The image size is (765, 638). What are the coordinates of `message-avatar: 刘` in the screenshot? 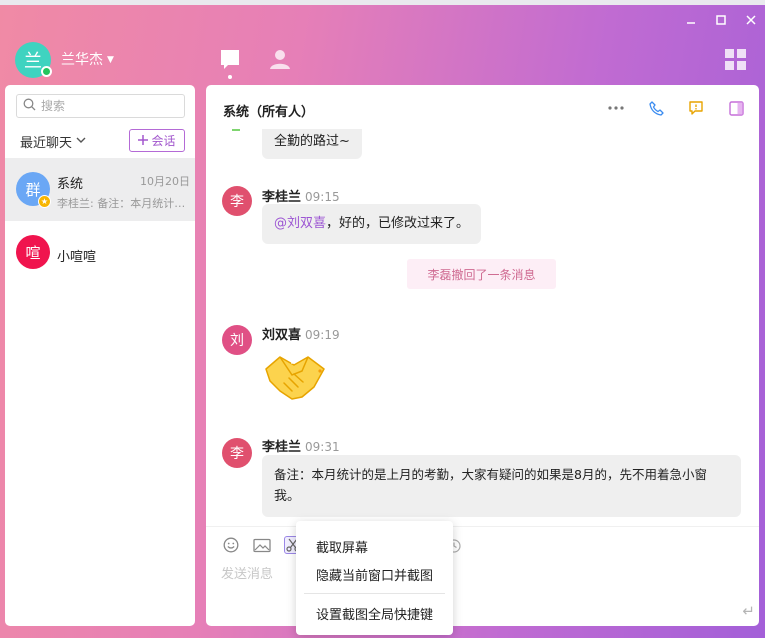 It's located at (237, 340).